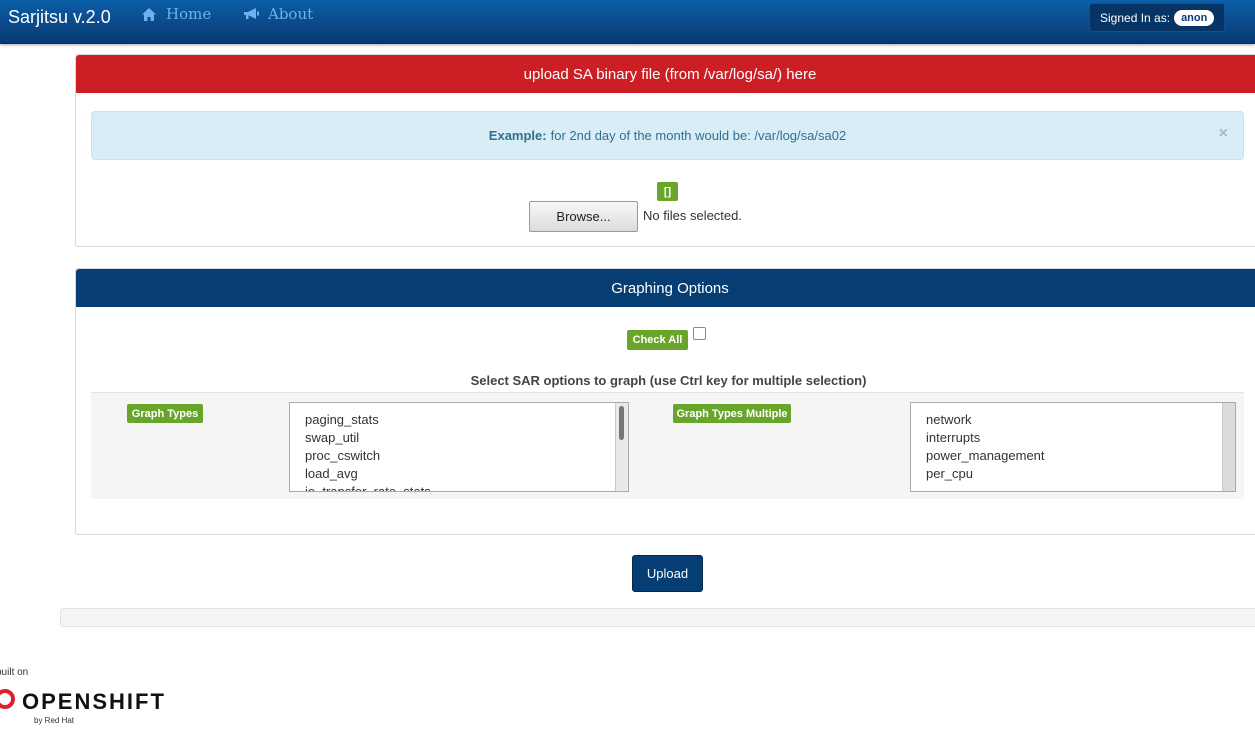 This screenshot has width=1255, height=735. Describe the element at coordinates (1073, 456) in the screenshot. I see `list-item: power_management` at that location.